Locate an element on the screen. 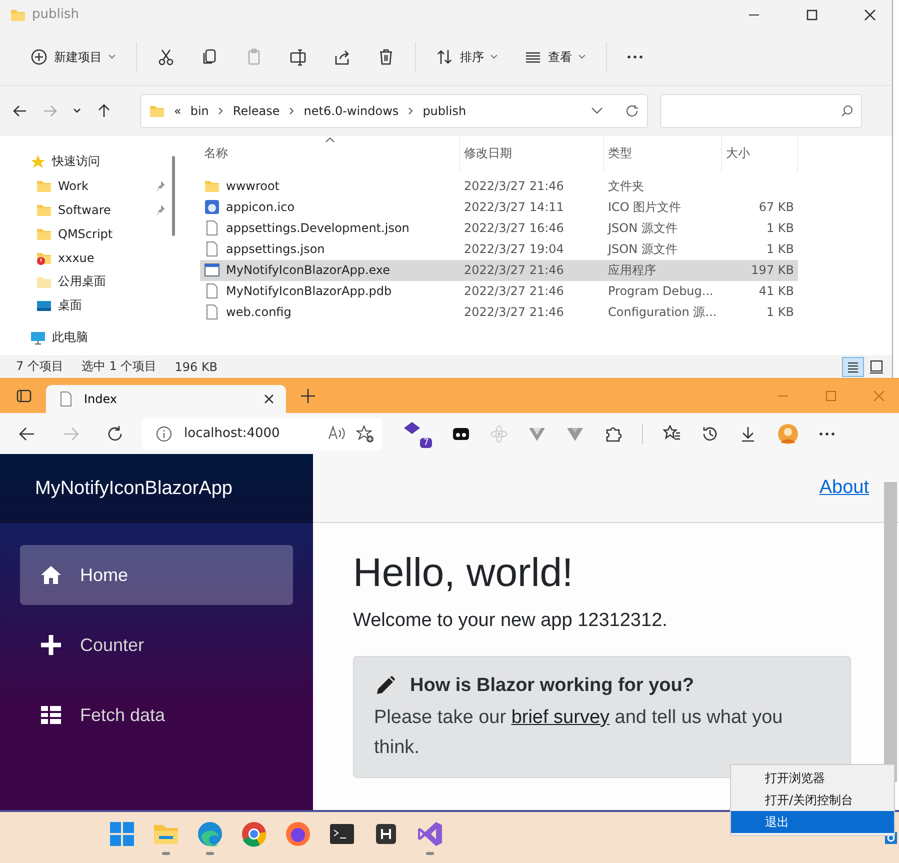  nav-link: Counter is located at coordinates (156, 645).